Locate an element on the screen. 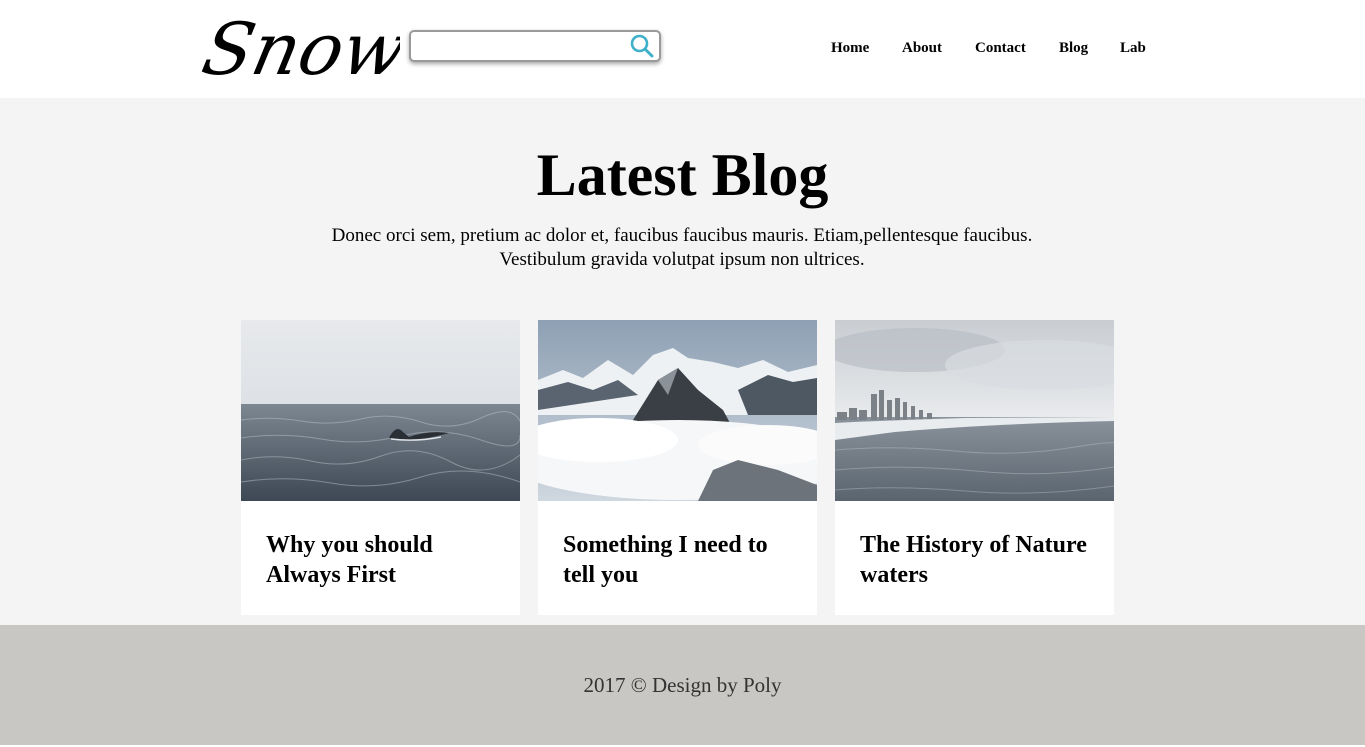 This screenshot has height=747, width=1365. blog-card: Why you should Always First is located at coordinates (380, 467).